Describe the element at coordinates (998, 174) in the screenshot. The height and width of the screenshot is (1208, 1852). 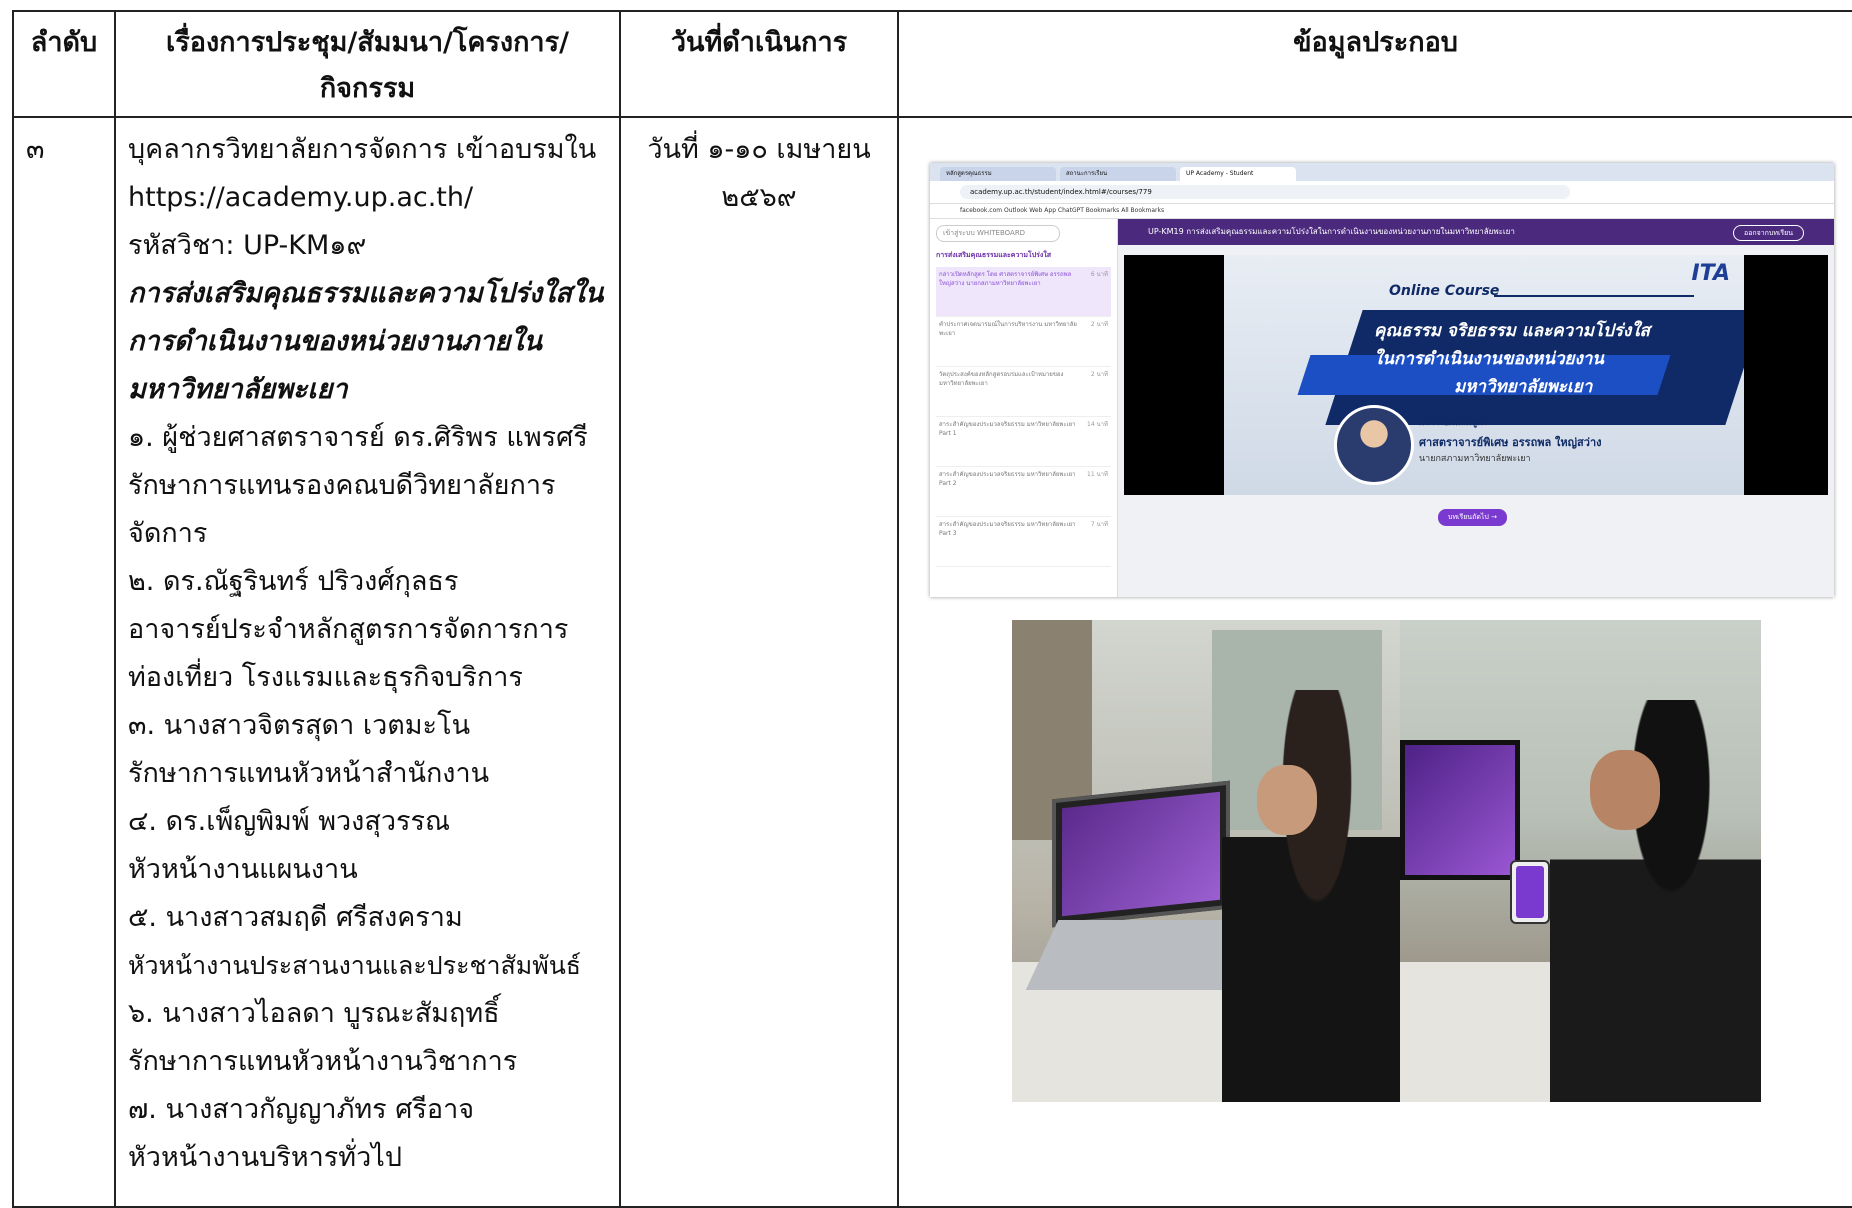
I see `browser-tab: หลักสูตรคุณธรรม` at that location.